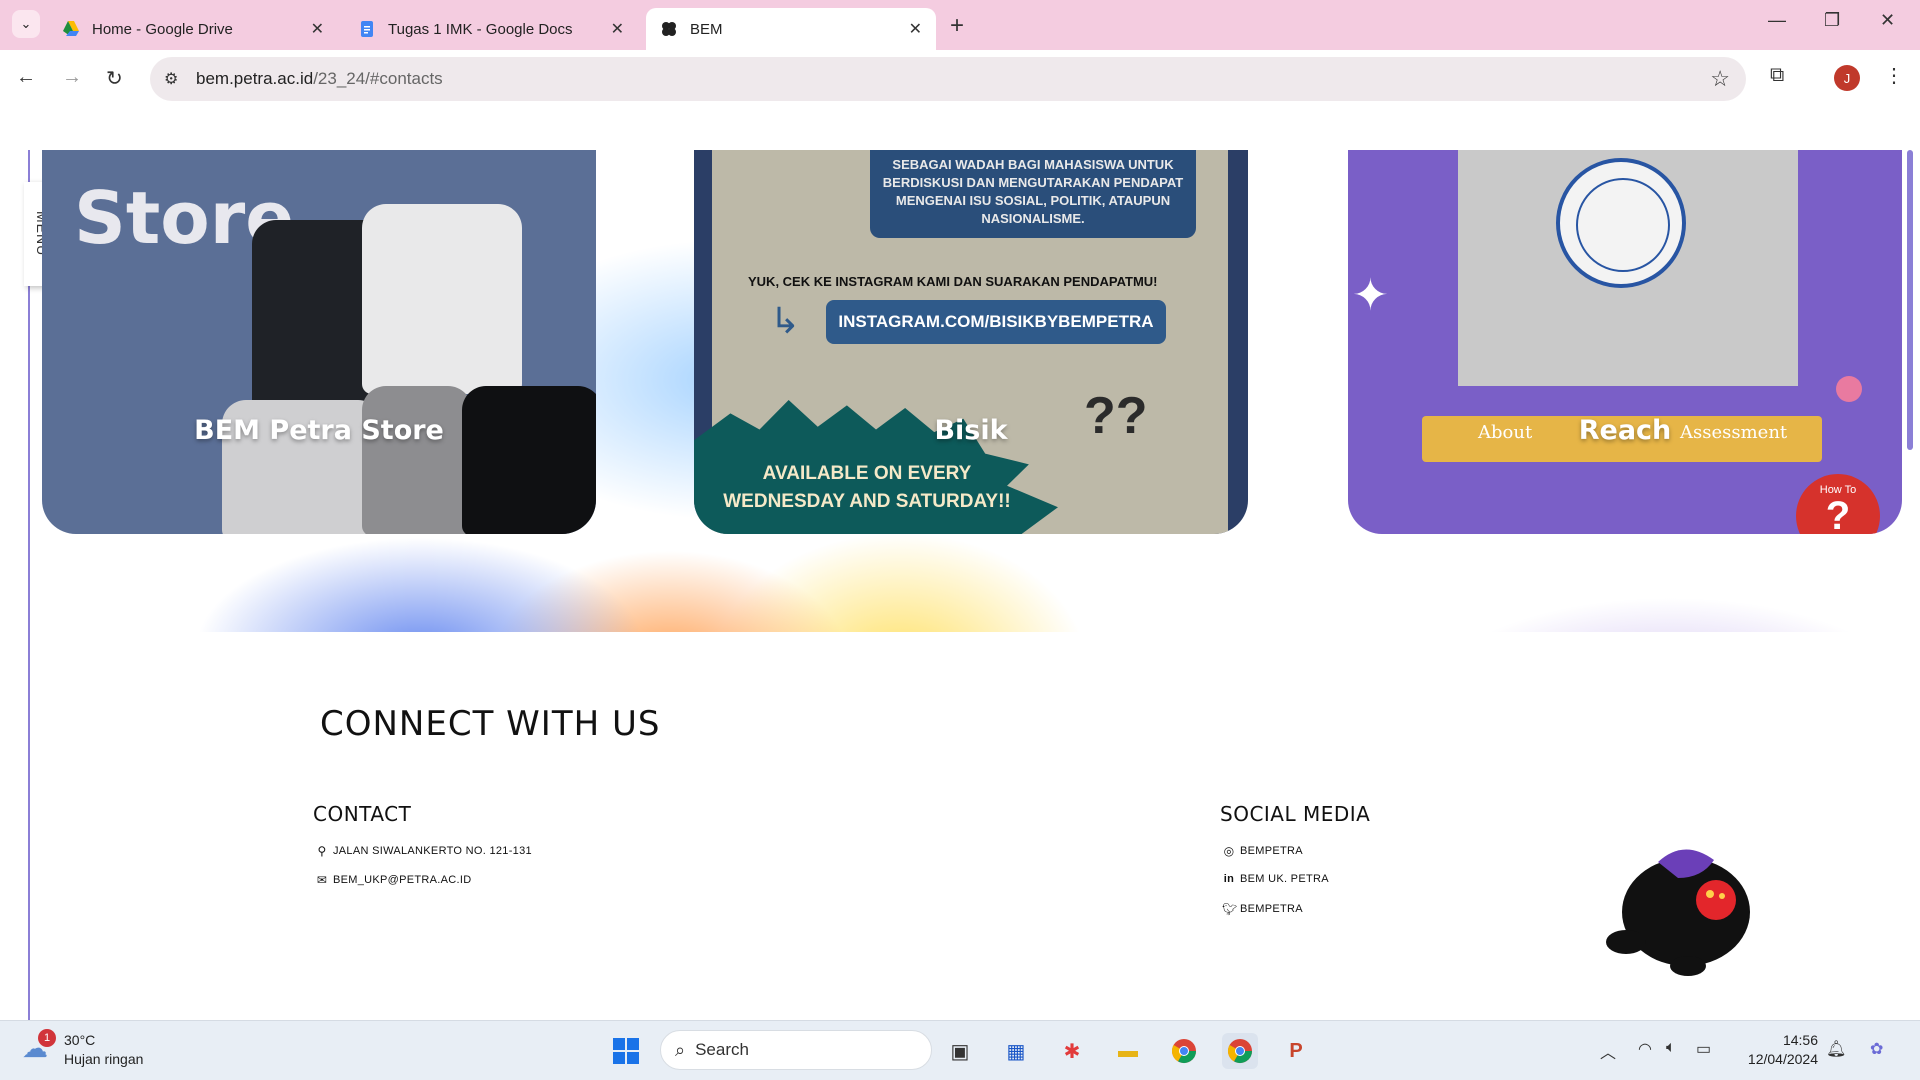 This screenshot has height=1080, width=1920. I want to click on taskbar-search-box: ⌕ Search, so click(796, 1050).